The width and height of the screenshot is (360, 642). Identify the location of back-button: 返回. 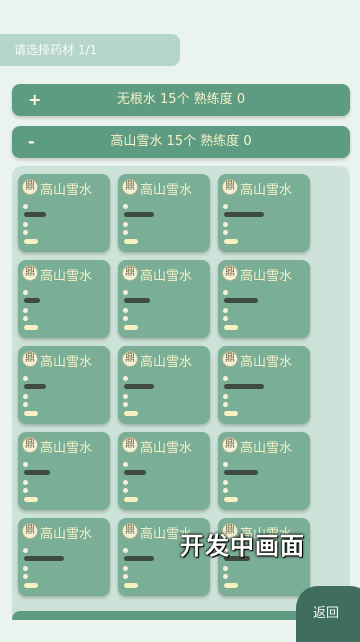
(328, 614).